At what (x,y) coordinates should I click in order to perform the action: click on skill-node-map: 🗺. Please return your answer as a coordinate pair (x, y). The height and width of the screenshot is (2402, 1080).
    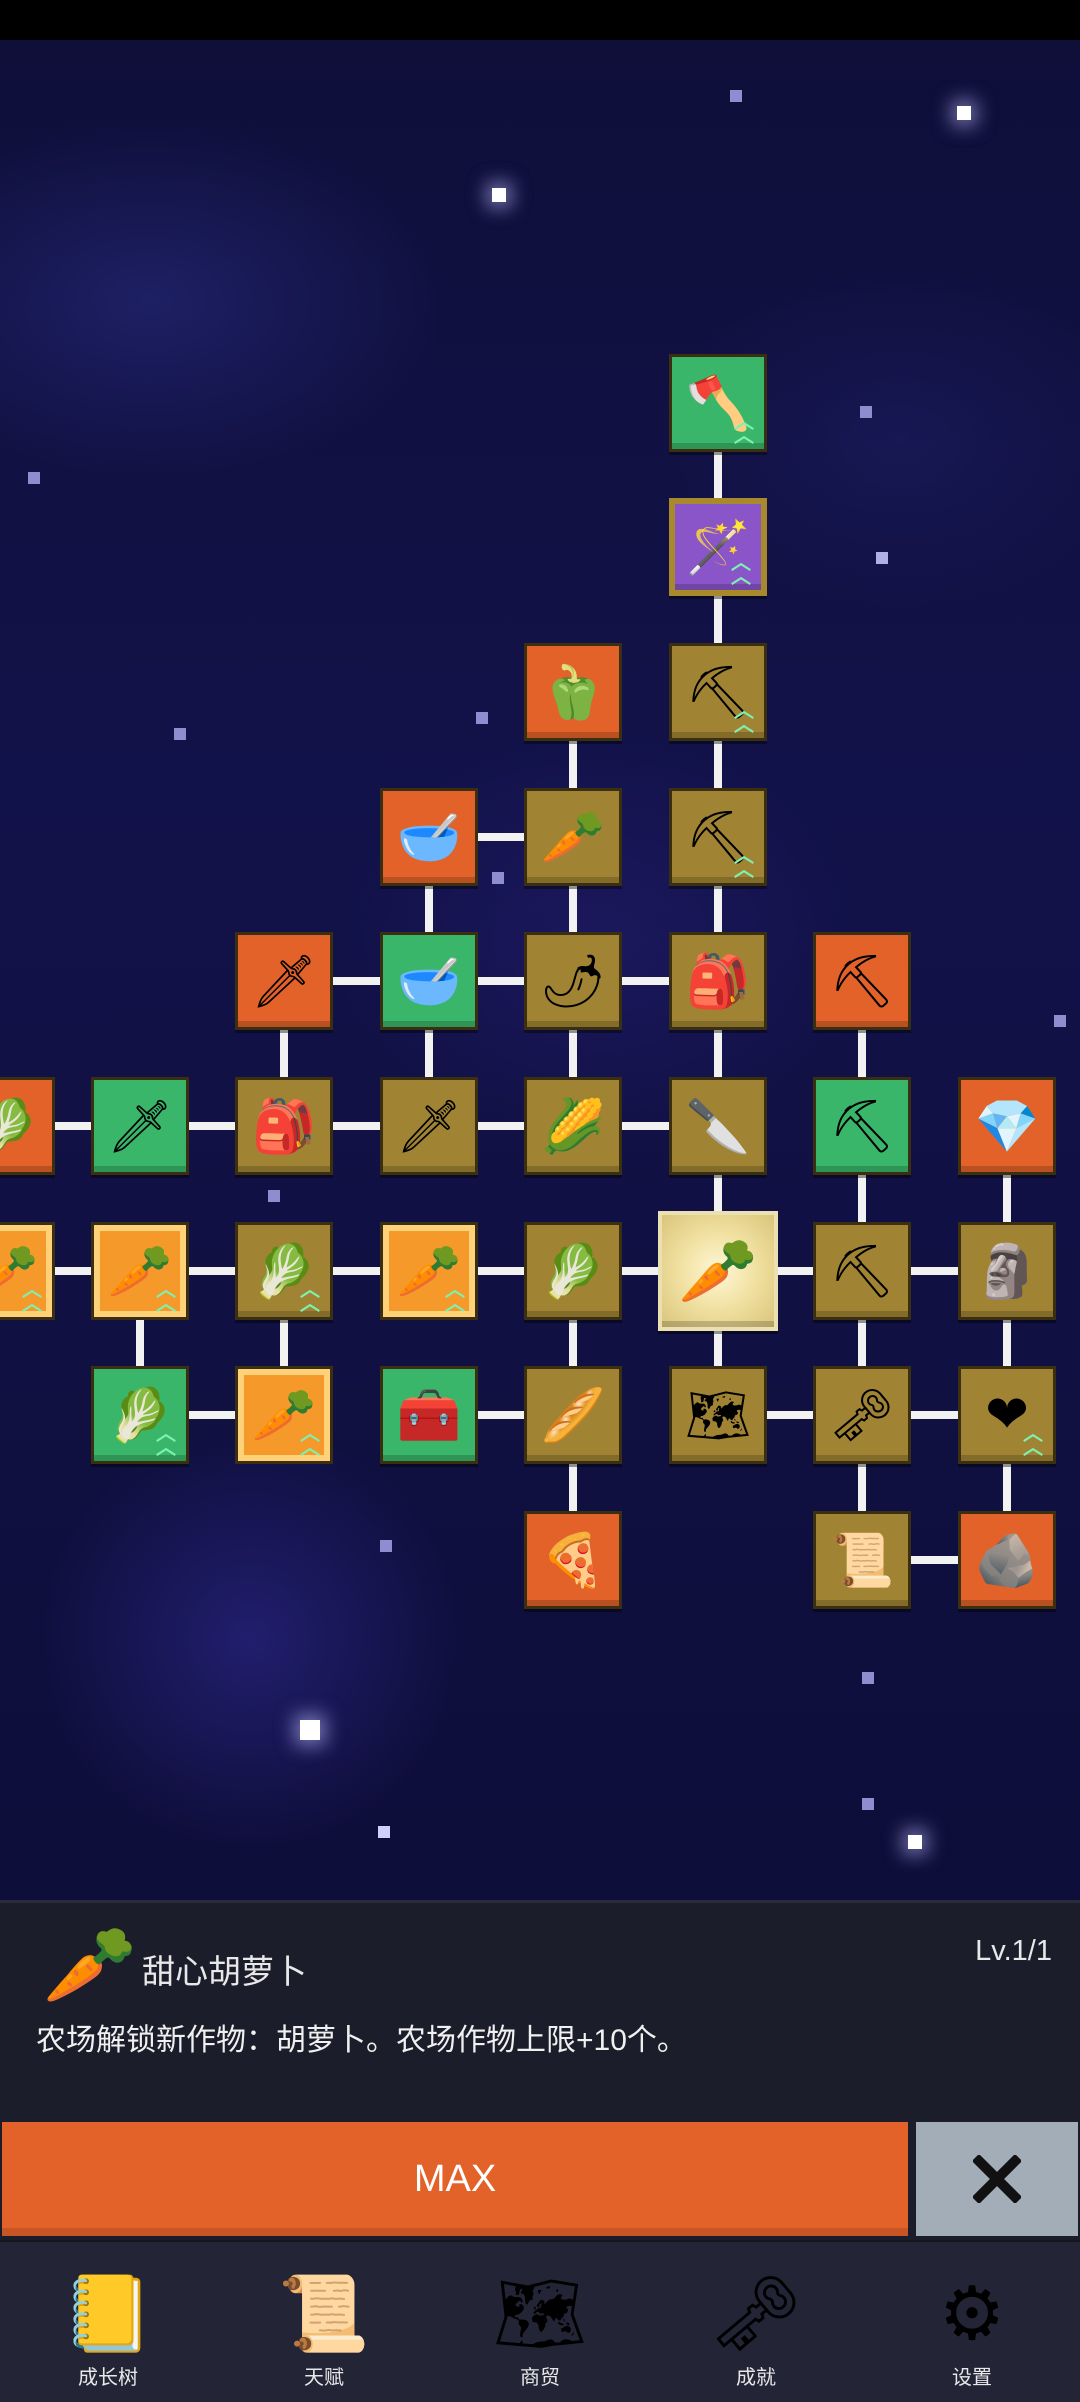
    Looking at the image, I should click on (718, 1415).